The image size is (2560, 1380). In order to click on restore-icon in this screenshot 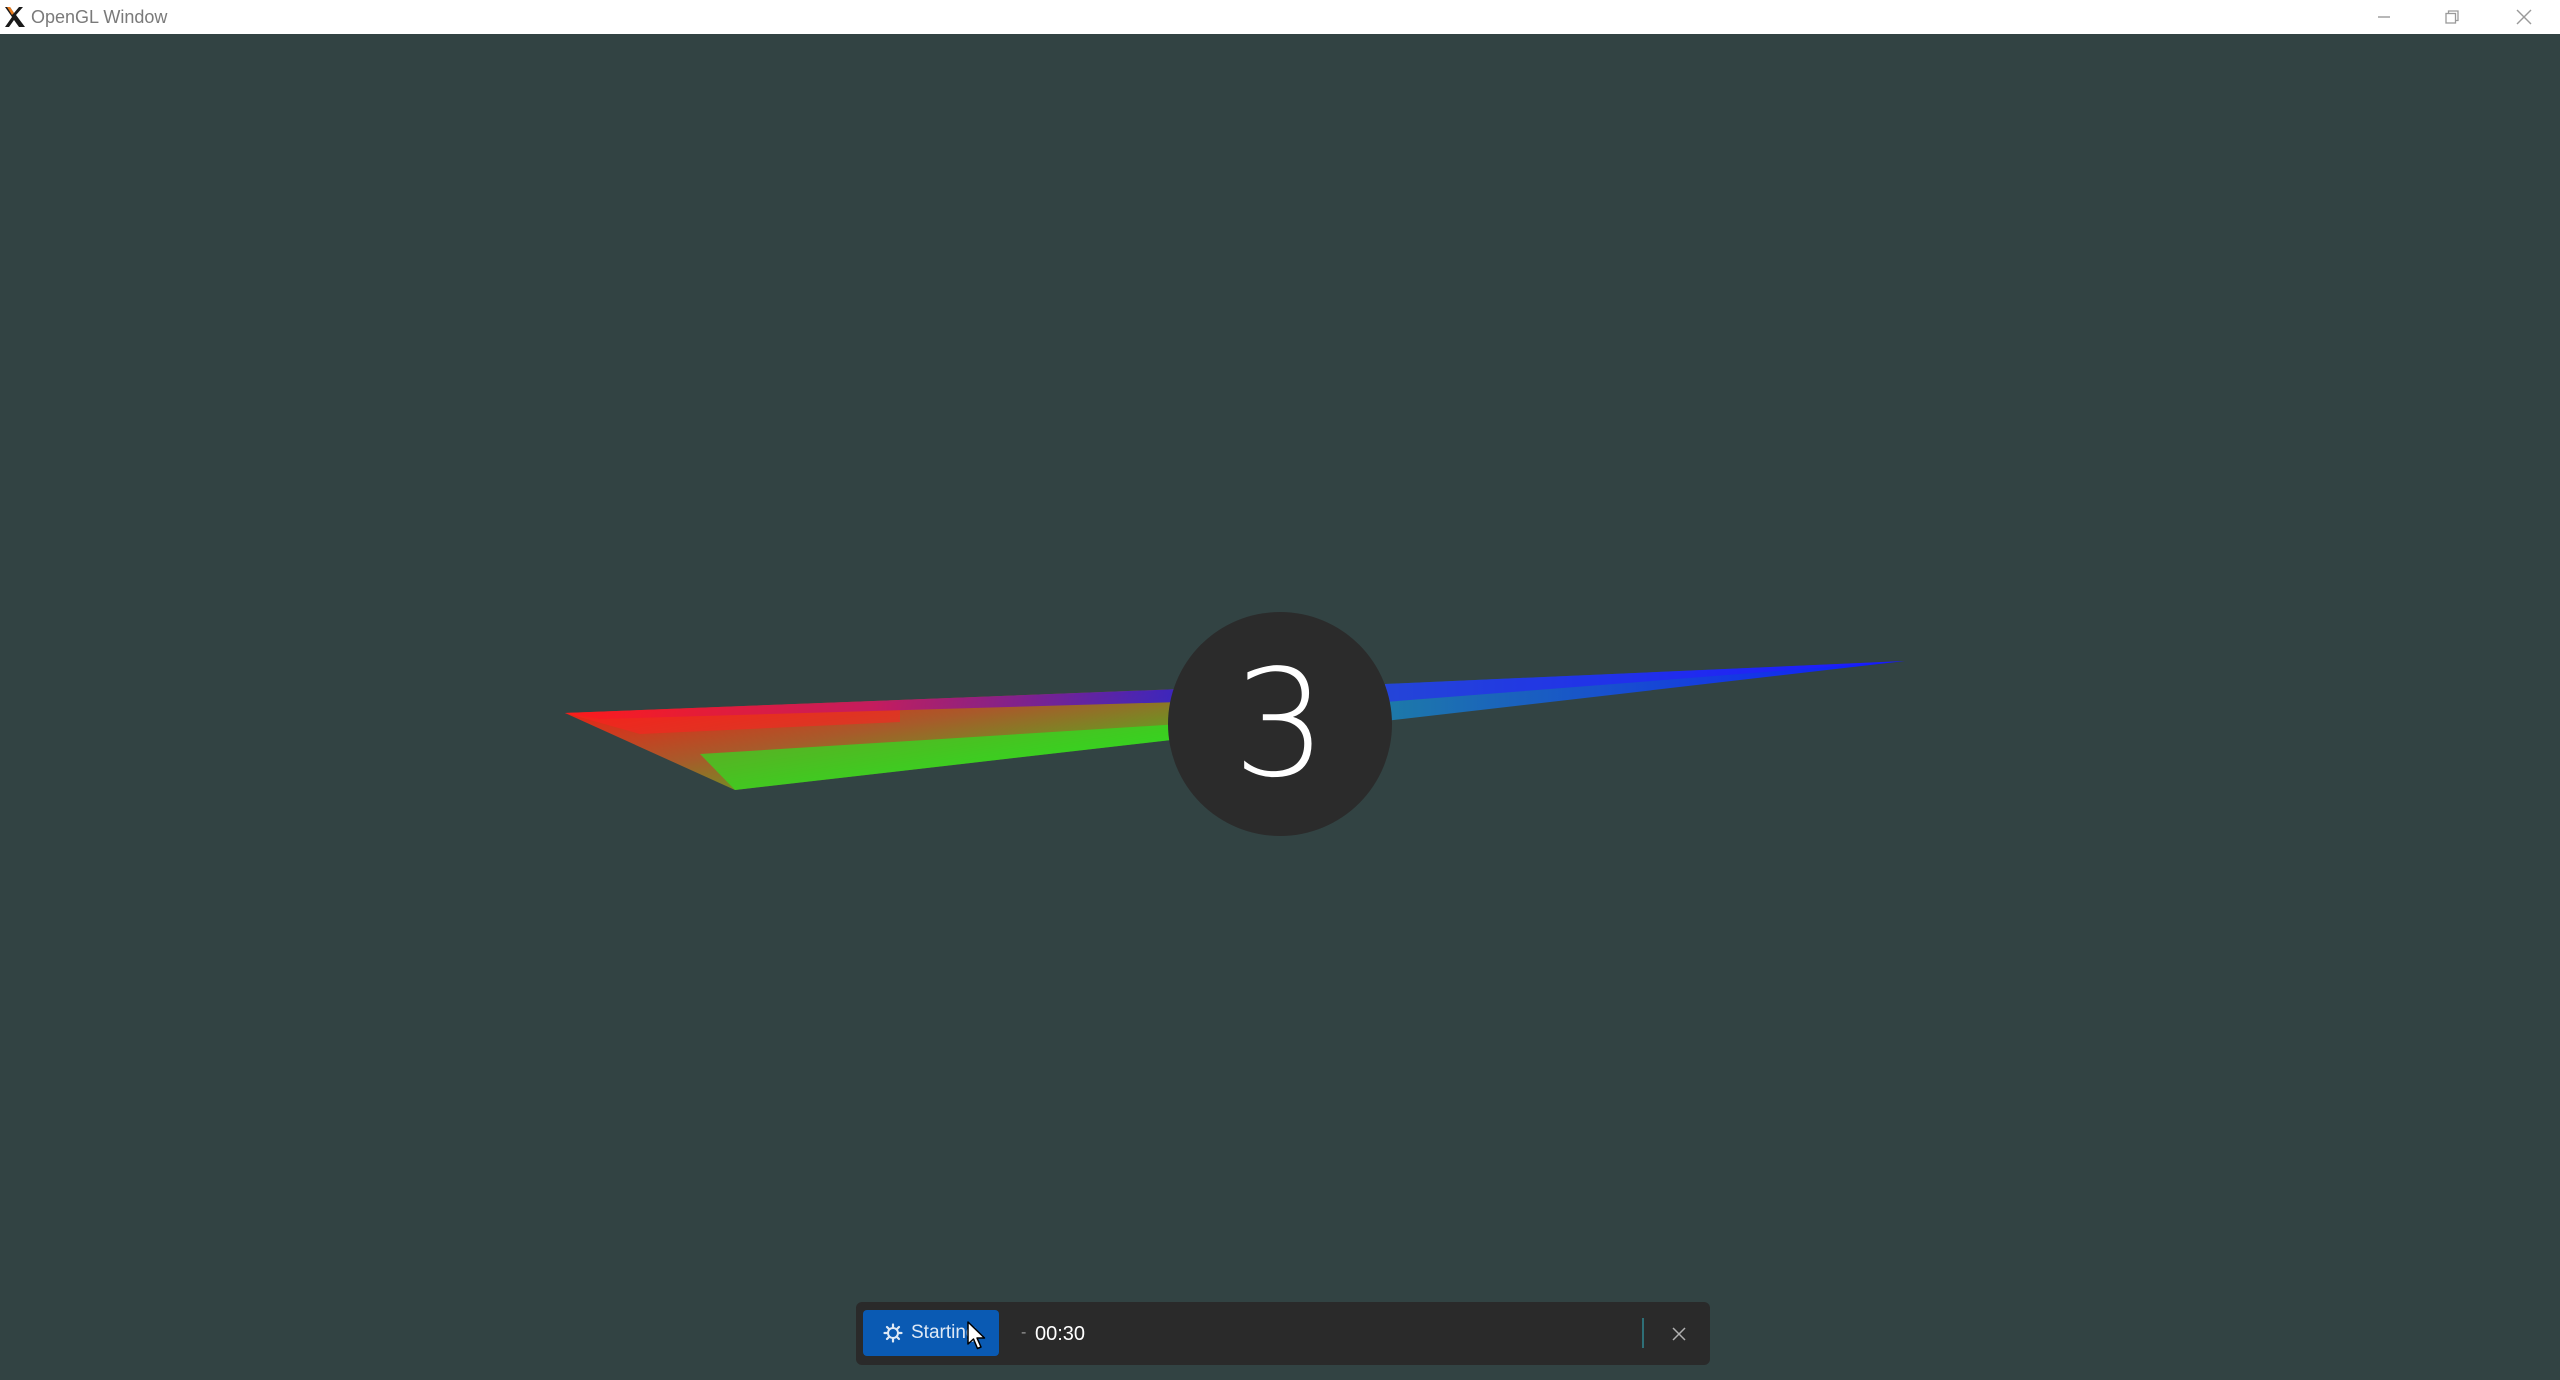, I will do `click(2452, 17)`.